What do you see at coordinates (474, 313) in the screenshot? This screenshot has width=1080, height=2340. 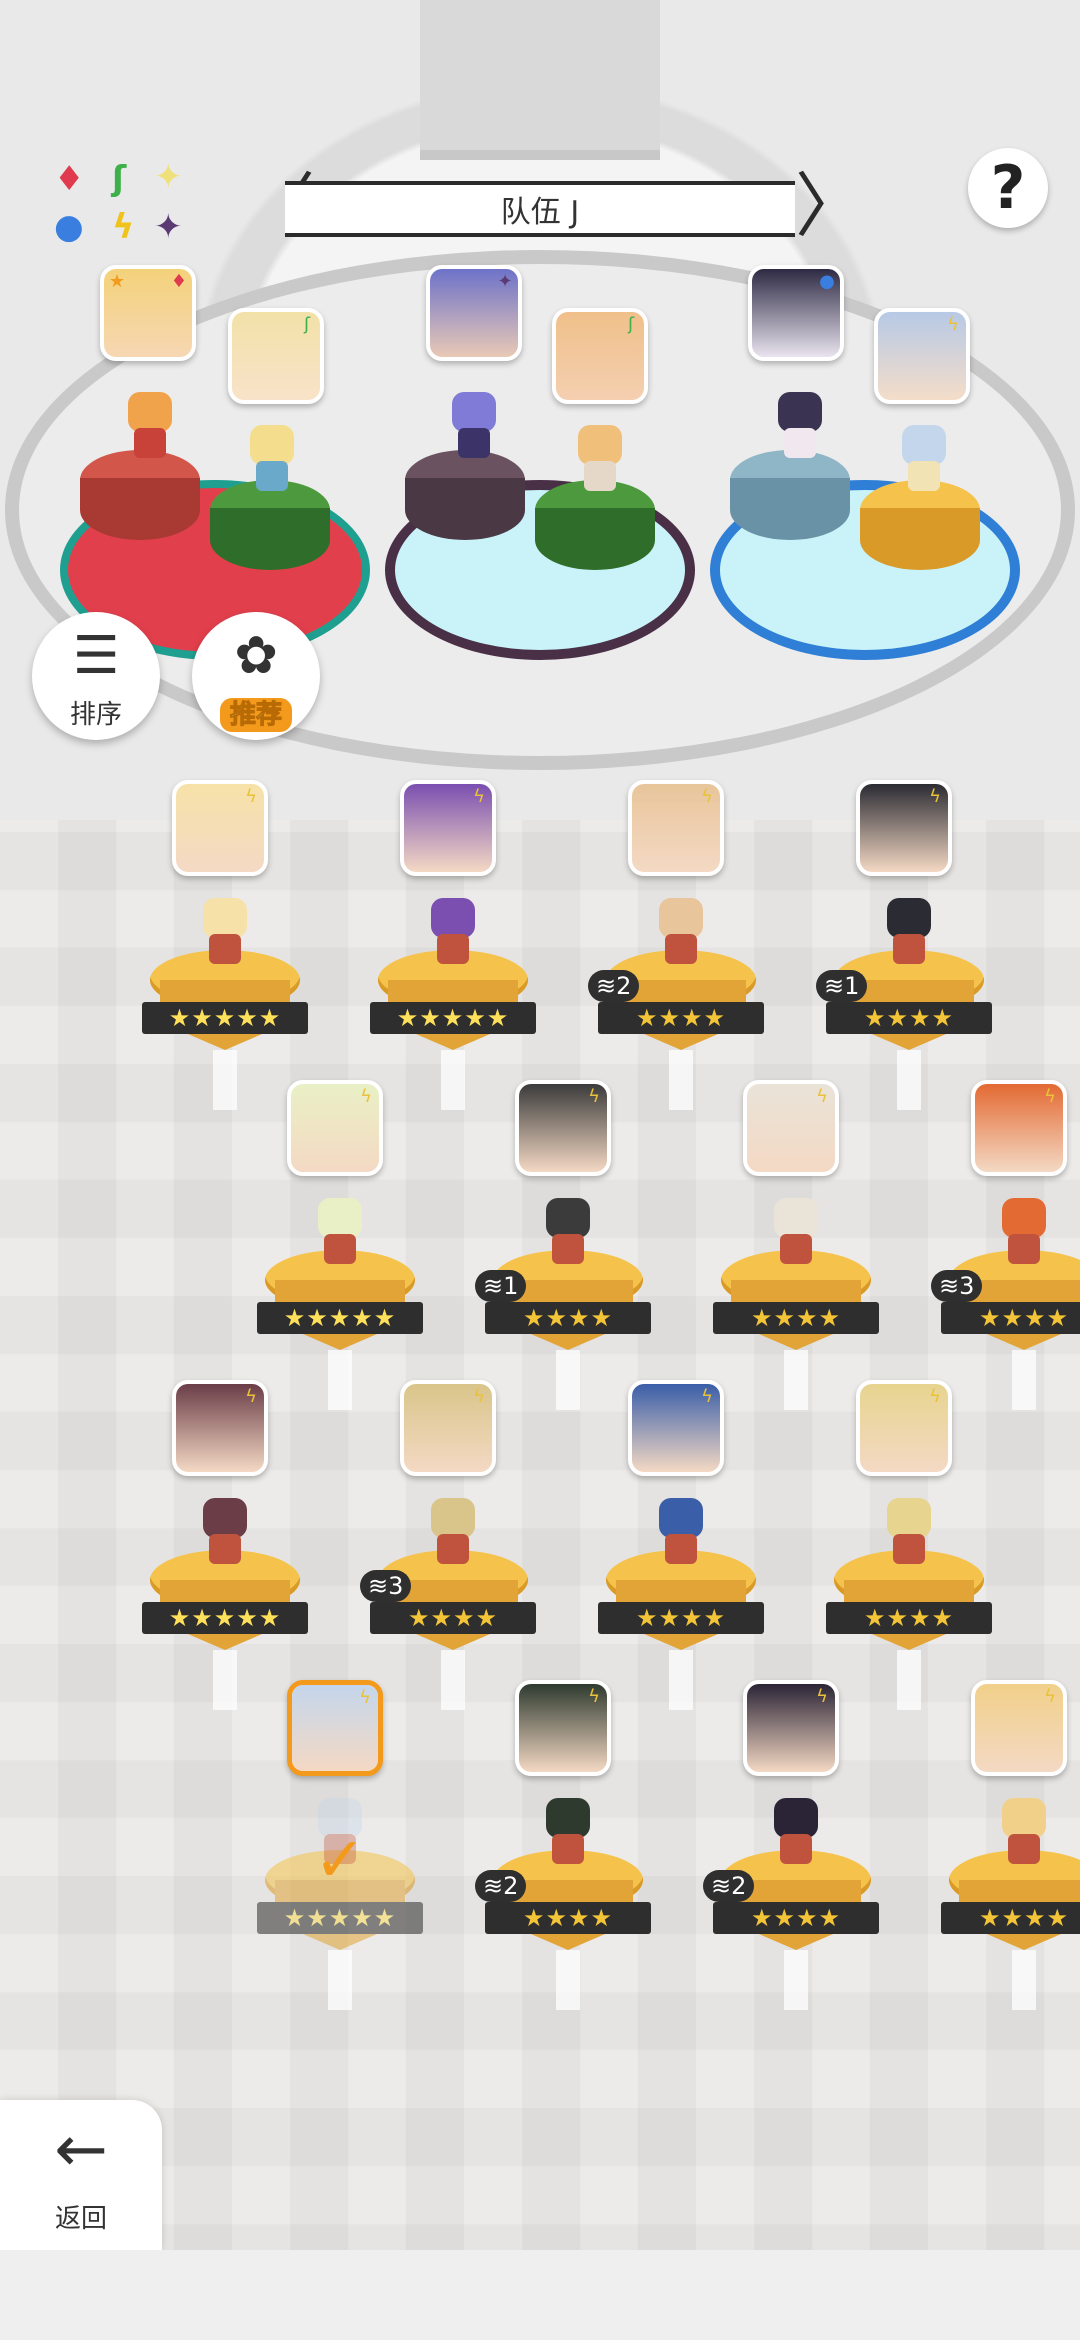 I see `team-character-portrait: ✦` at bounding box center [474, 313].